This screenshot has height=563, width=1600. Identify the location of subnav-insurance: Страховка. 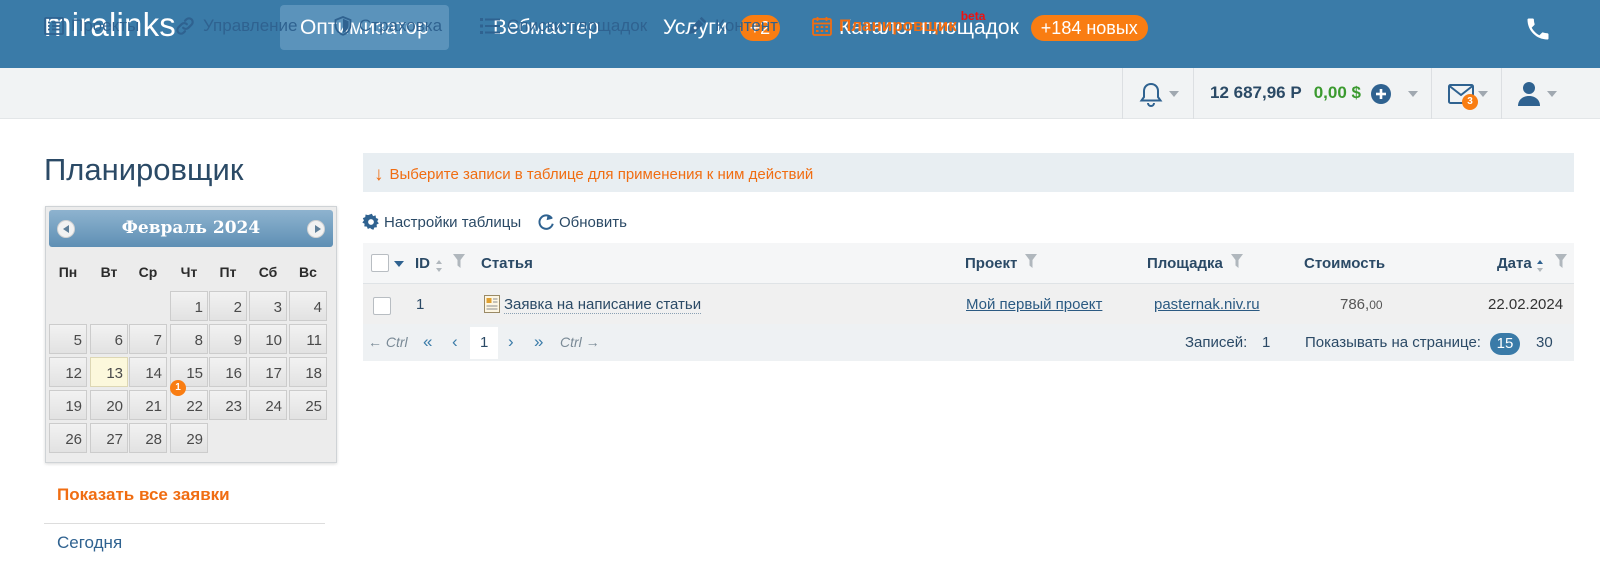
(388, 26).